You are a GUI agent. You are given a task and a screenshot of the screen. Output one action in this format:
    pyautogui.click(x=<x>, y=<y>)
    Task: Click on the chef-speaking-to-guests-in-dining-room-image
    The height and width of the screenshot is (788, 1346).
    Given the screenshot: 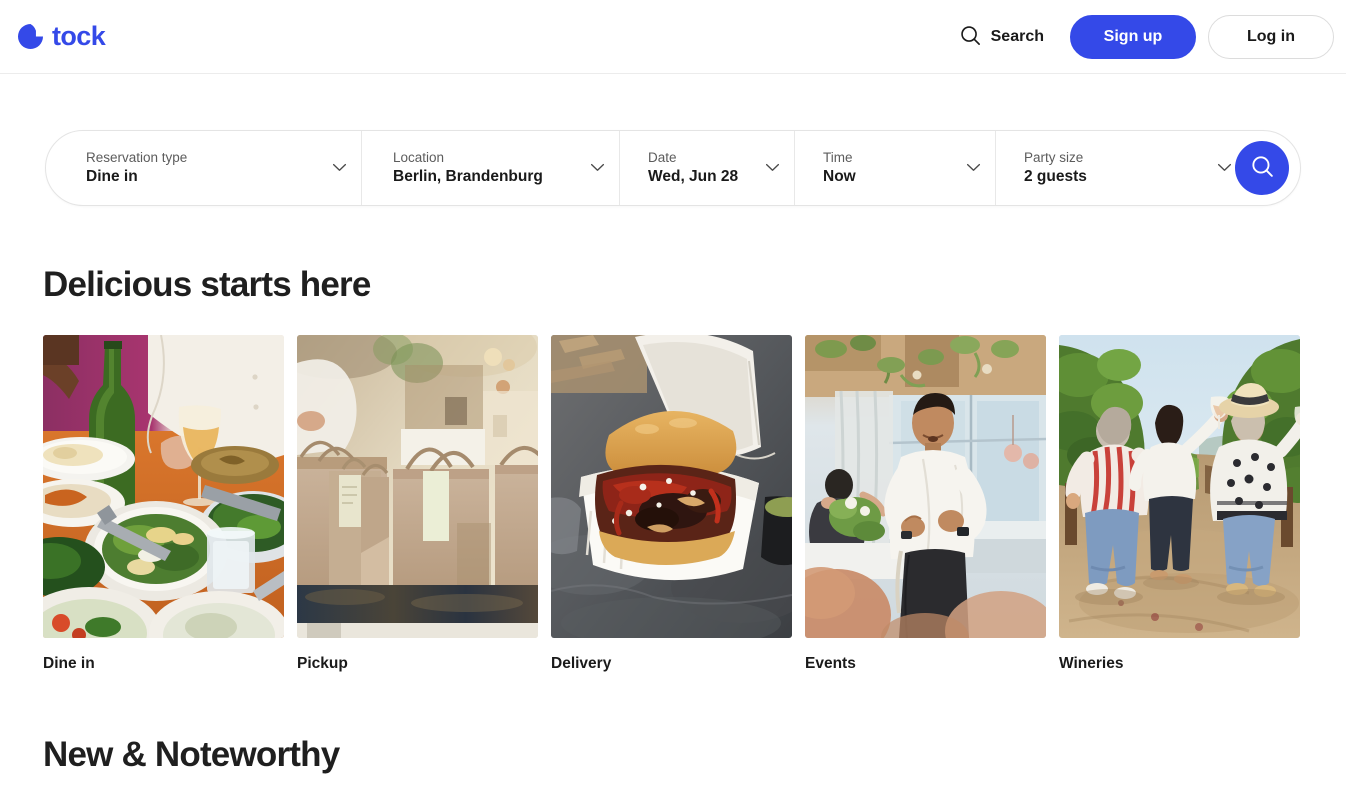 What is the action you would take?
    pyautogui.click(x=925, y=486)
    